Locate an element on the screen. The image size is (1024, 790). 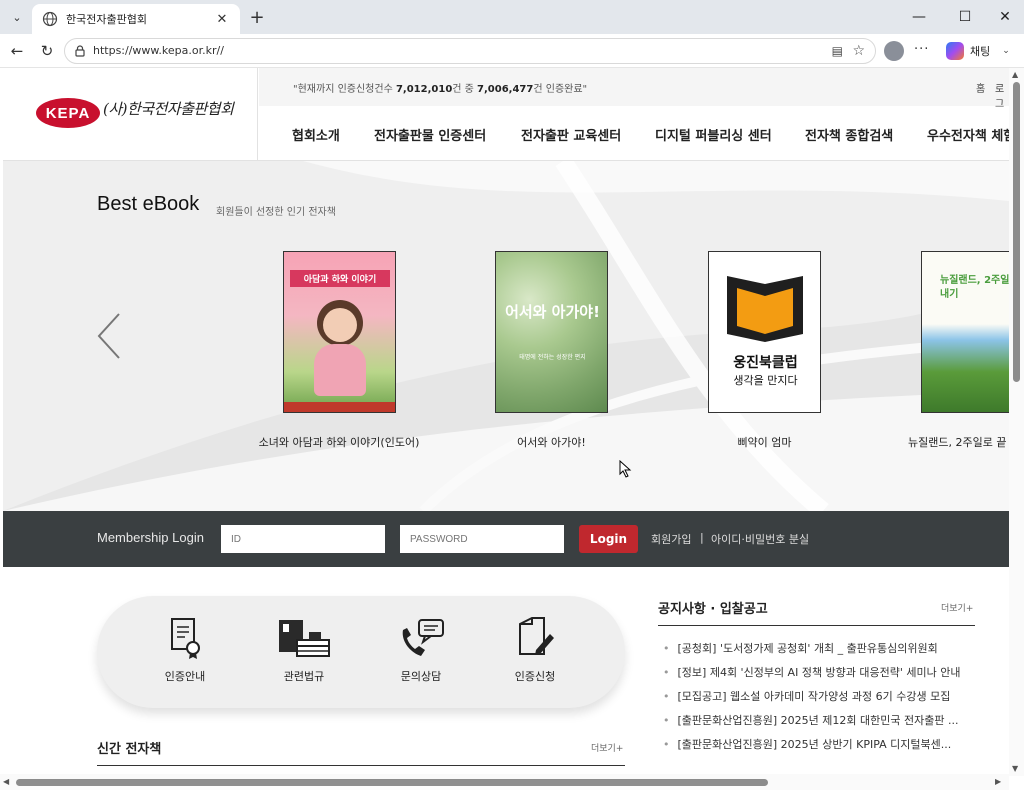
book-cover-3-sub: 생각을 만지다 is located at coordinates (765, 380).